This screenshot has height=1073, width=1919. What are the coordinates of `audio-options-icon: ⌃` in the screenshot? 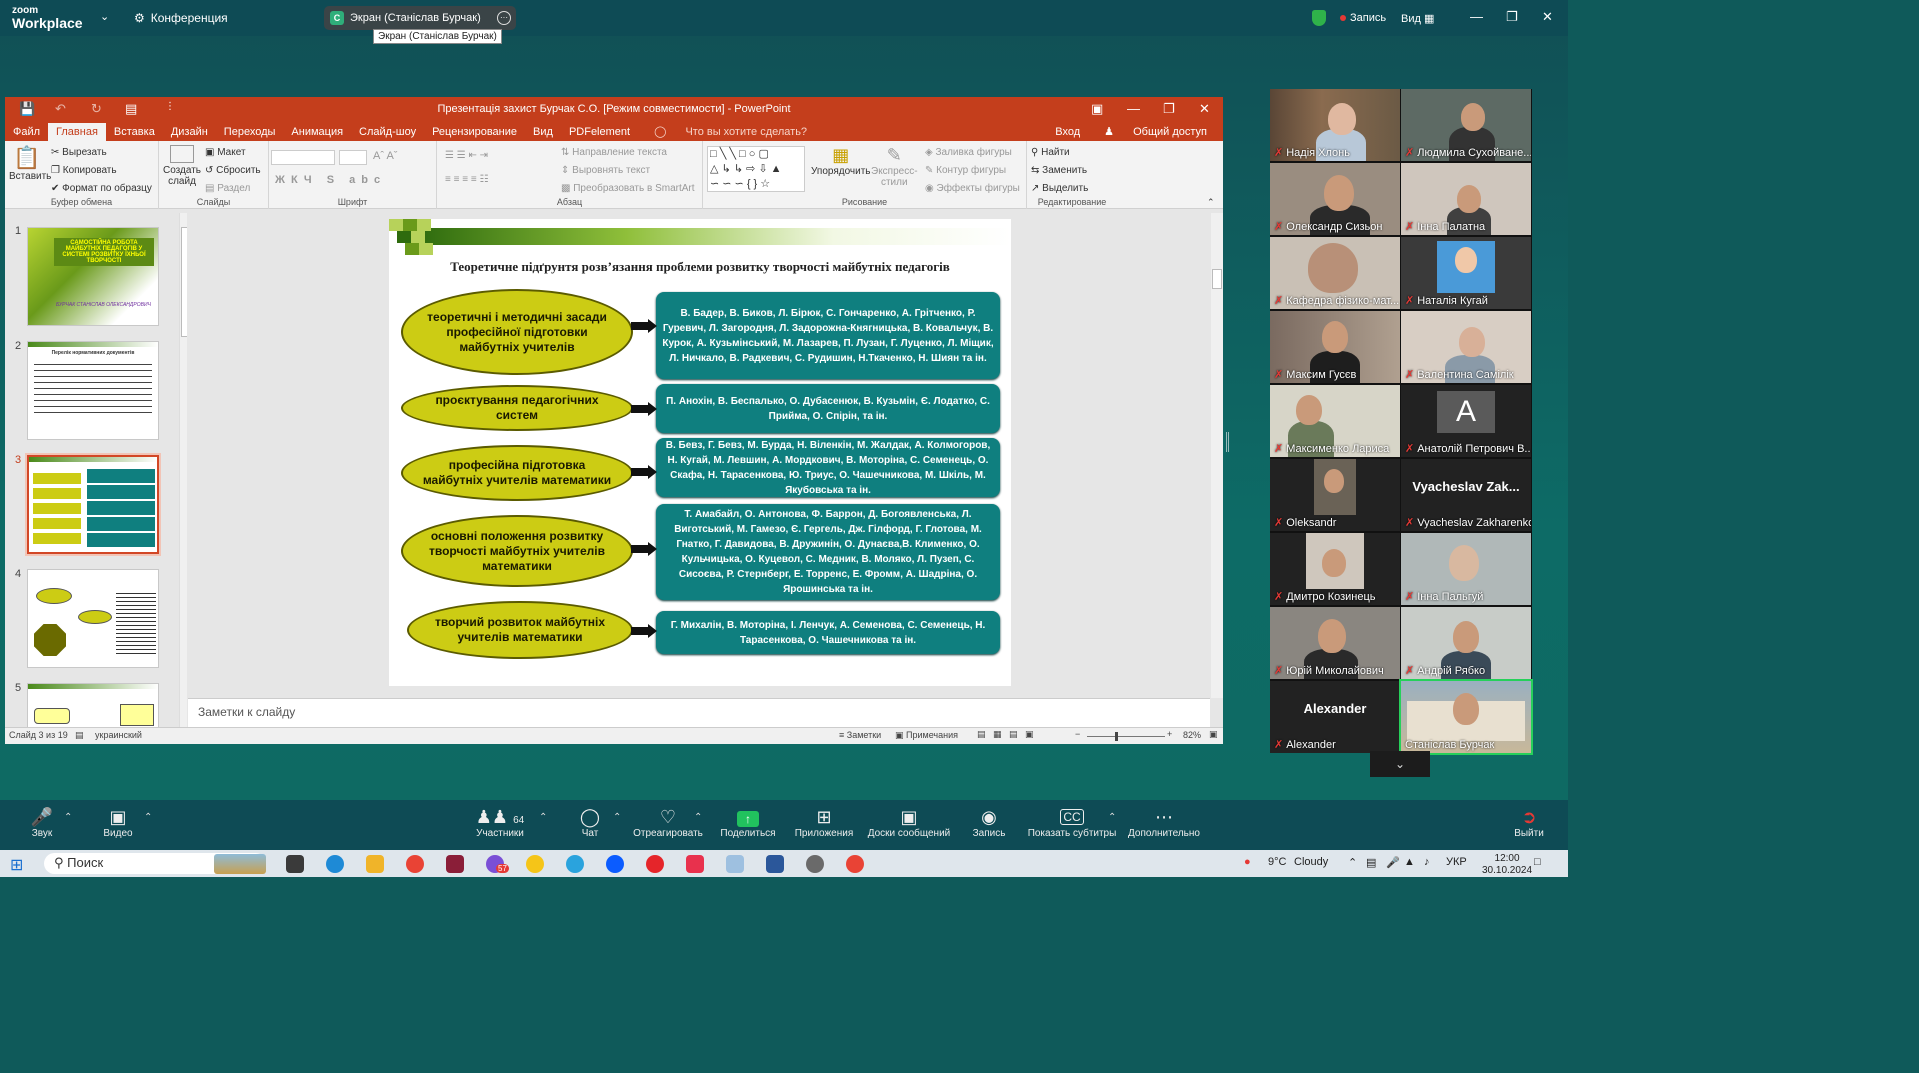 It's located at (68, 817).